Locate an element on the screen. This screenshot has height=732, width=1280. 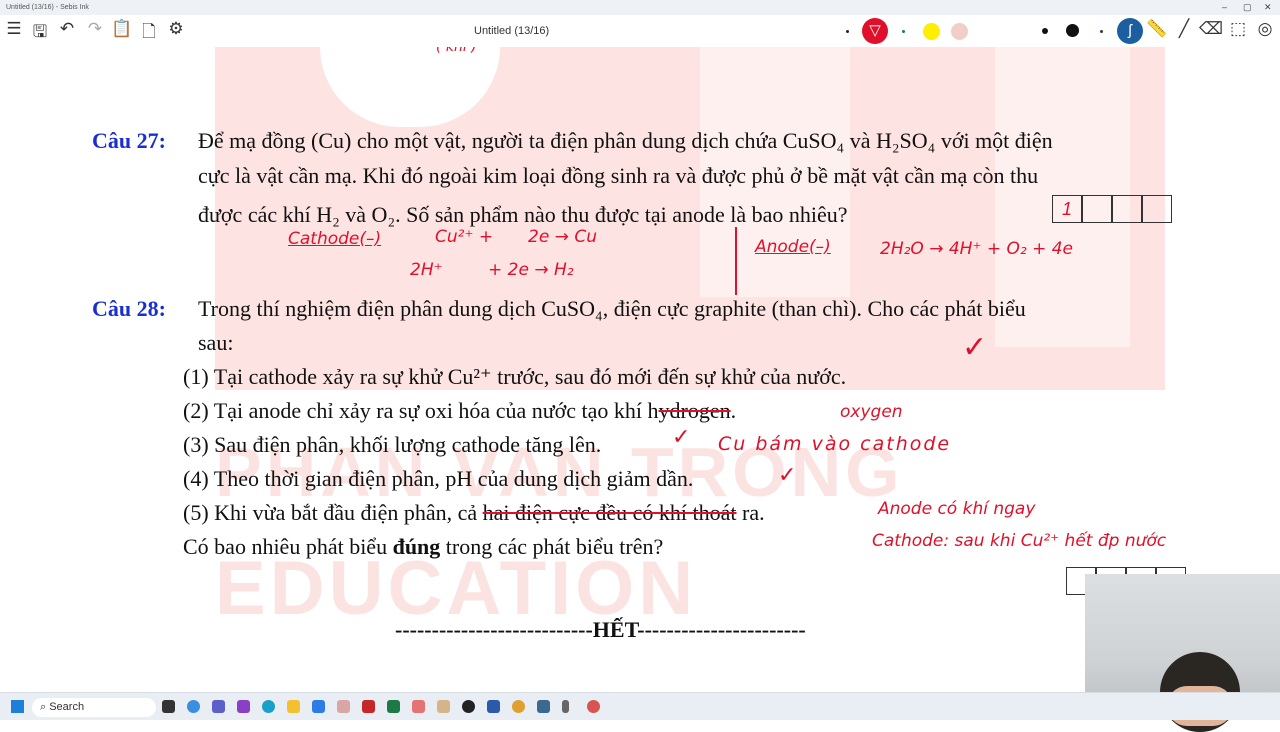
pen-size-dot is located at coordinates (847, 31).